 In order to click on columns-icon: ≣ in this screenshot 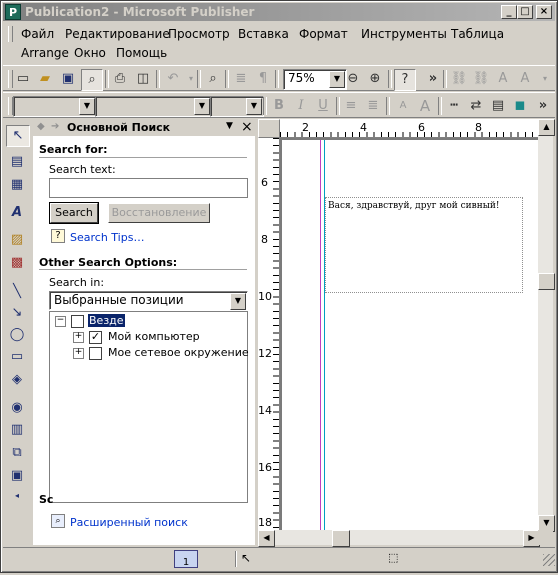, I will do `click(241, 79)`.